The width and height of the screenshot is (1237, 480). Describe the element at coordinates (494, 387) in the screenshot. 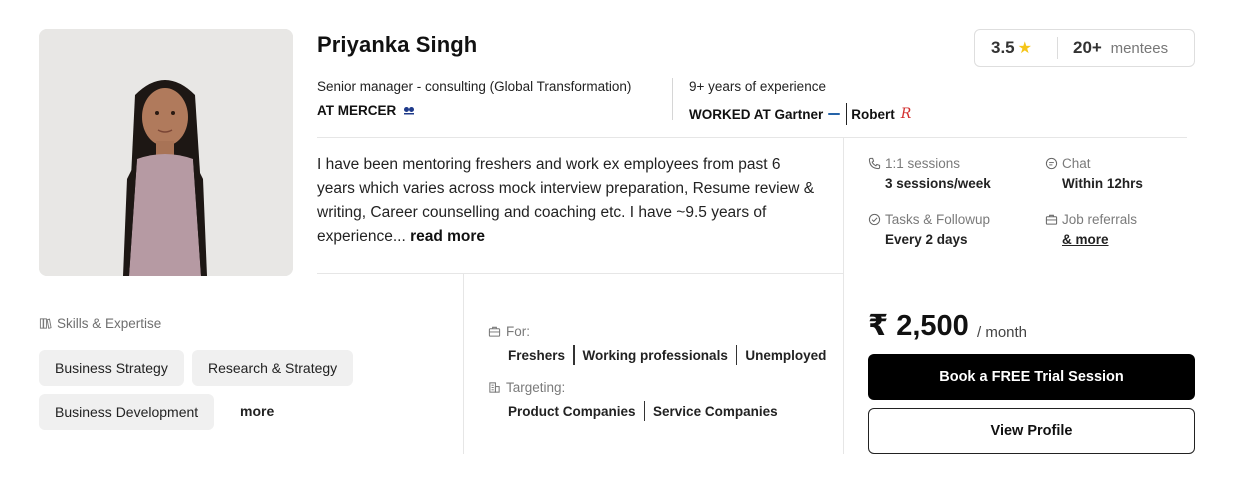

I see `building-icon` at that location.